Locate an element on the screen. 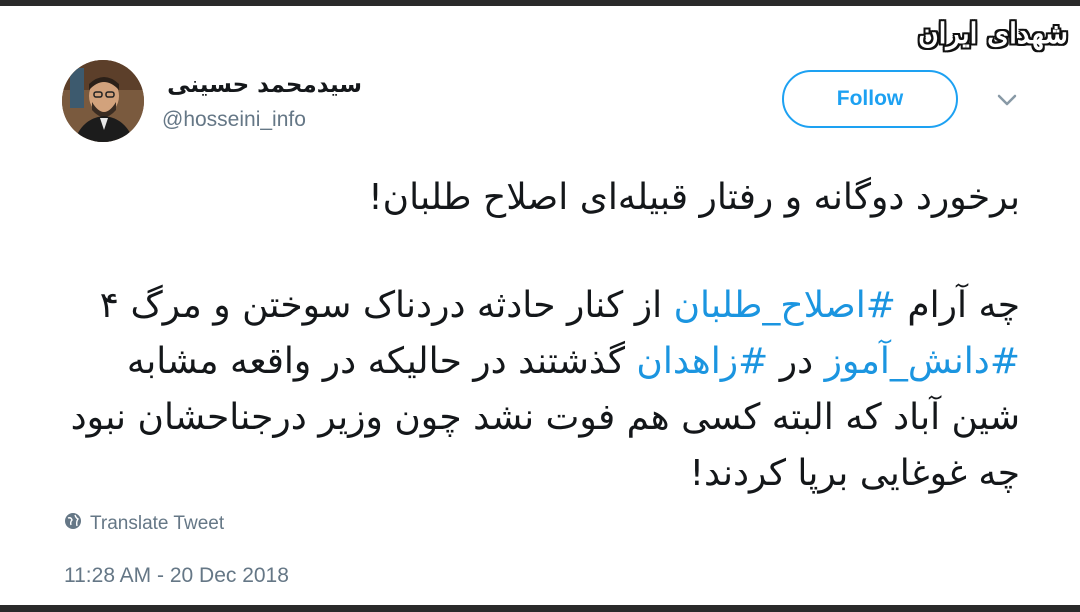 The width and height of the screenshot is (1080, 612). tweet-text-segment: در is located at coordinates (796, 361).